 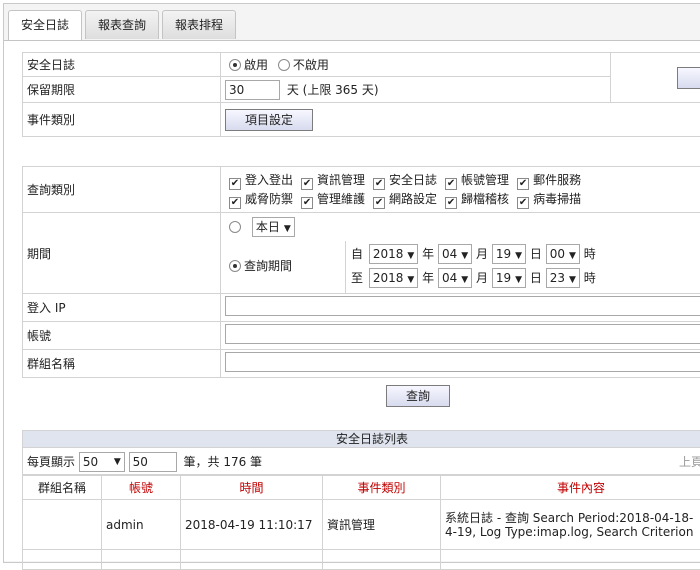 What do you see at coordinates (269, 180) in the screenshot?
I see `category-label: 登入登出` at bounding box center [269, 180].